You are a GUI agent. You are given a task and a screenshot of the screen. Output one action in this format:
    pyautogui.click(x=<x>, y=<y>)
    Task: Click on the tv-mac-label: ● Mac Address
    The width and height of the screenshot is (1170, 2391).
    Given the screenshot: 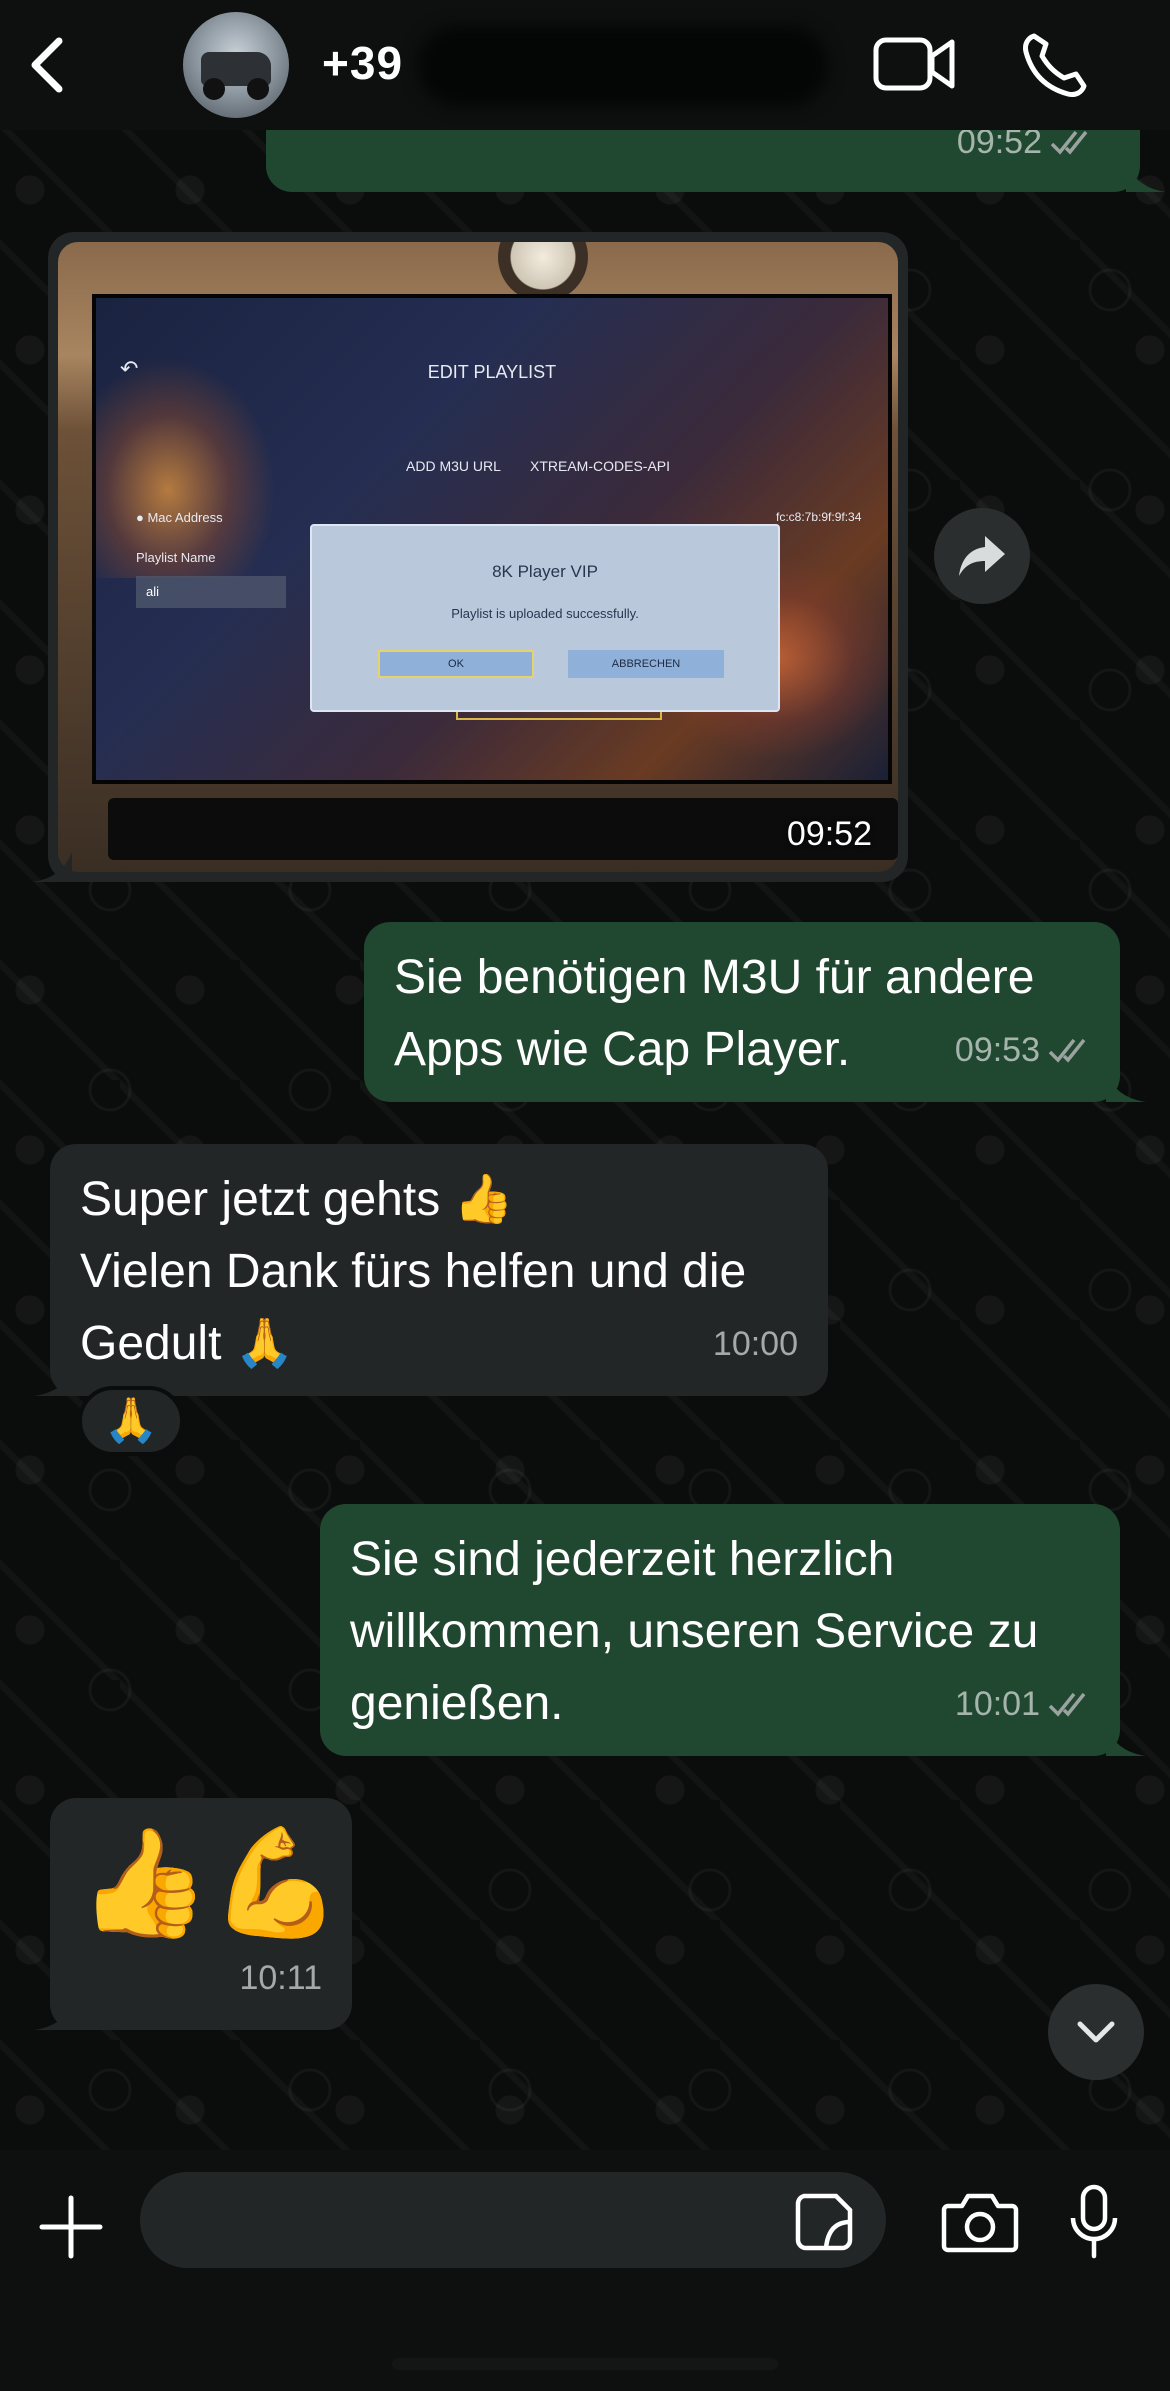 What is the action you would take?
    pyautogui.click(x=179, y=517)
    